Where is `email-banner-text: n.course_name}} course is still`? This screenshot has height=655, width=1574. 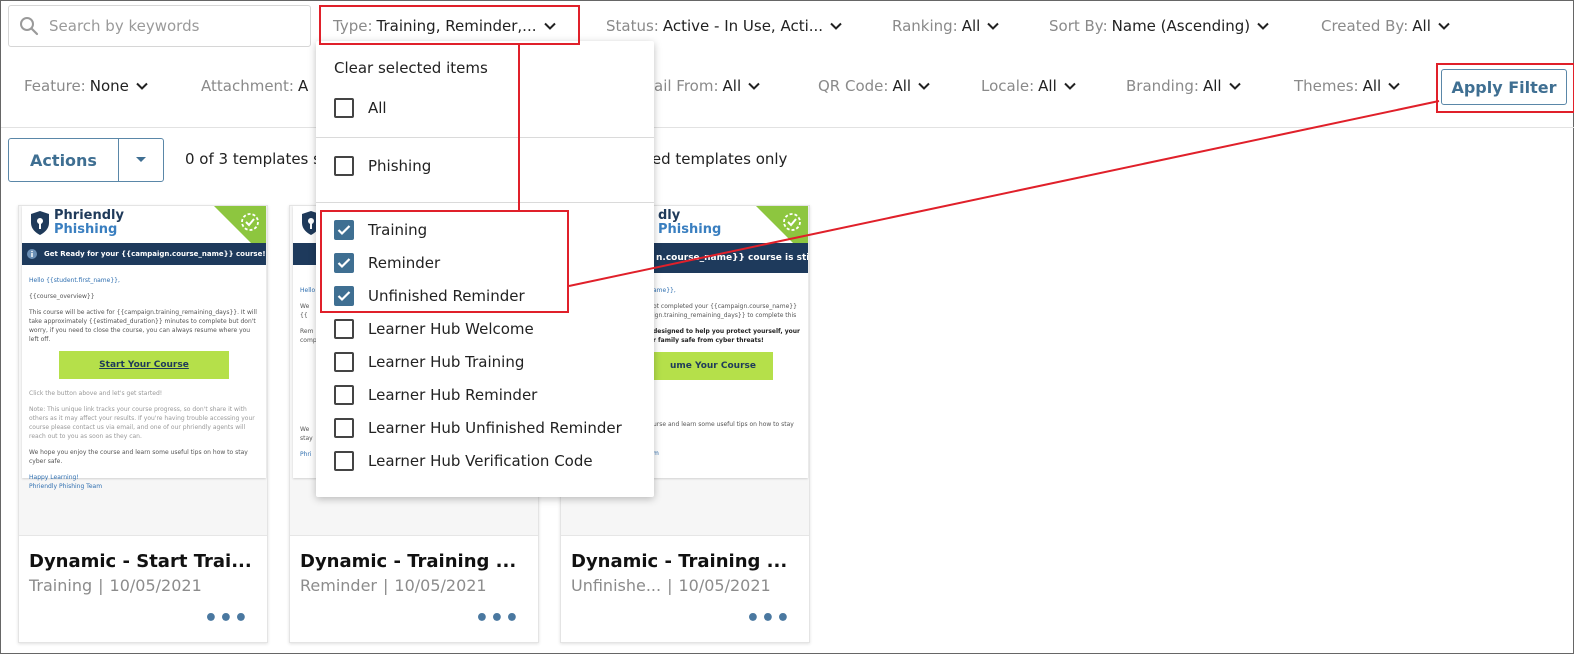 email-banner-text: n.course_name}} course is still is located at coordinates (732, 258).